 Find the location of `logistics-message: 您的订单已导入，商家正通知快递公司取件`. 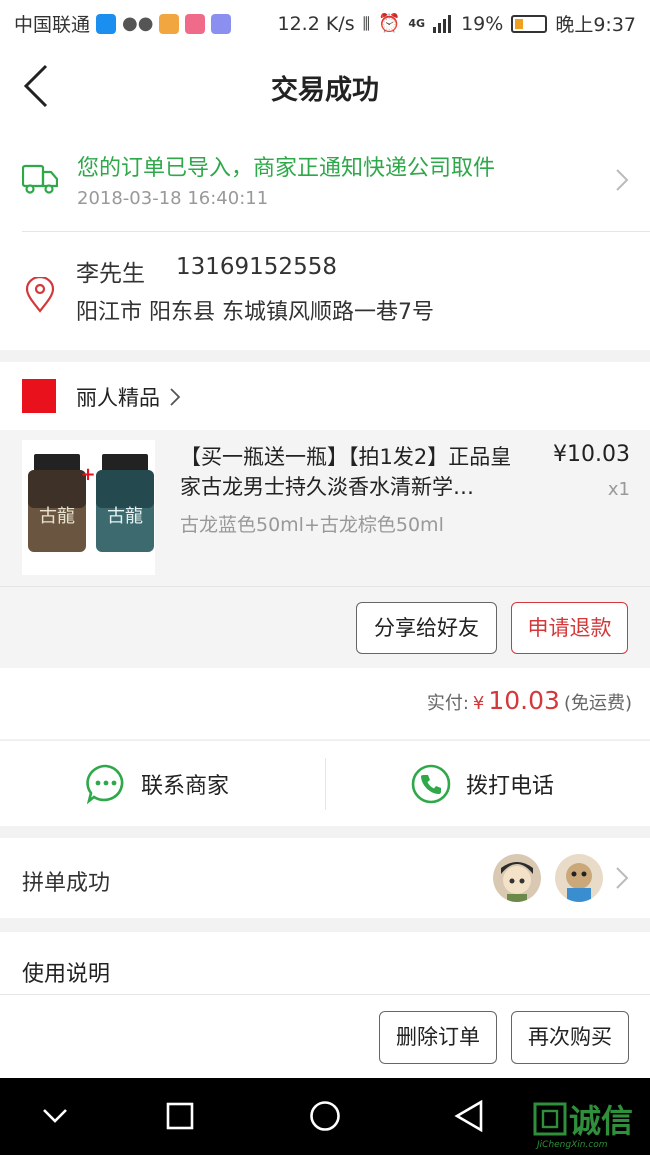

logistics-message: 您的订单已导入，商家正通知快递公司取件 is located at coordinates (286, 168).